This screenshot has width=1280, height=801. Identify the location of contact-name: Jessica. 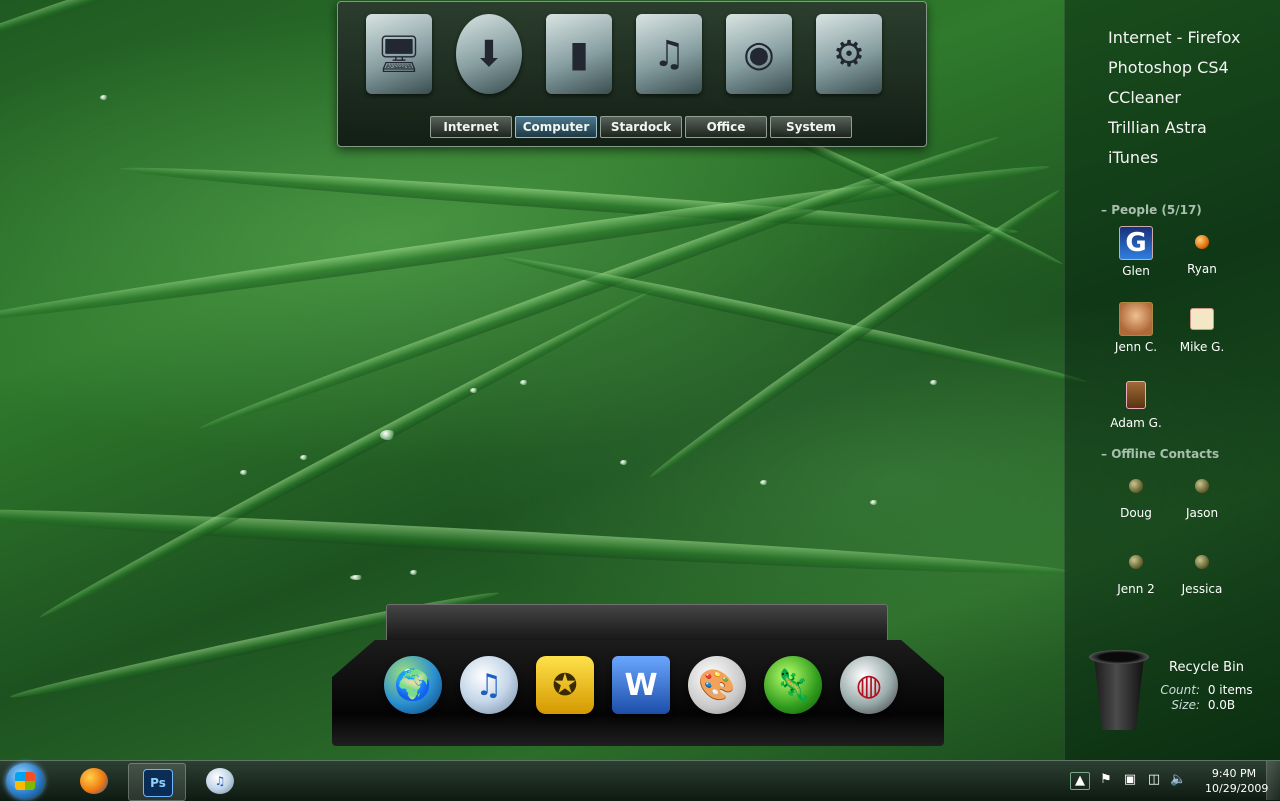
(1202, 589).